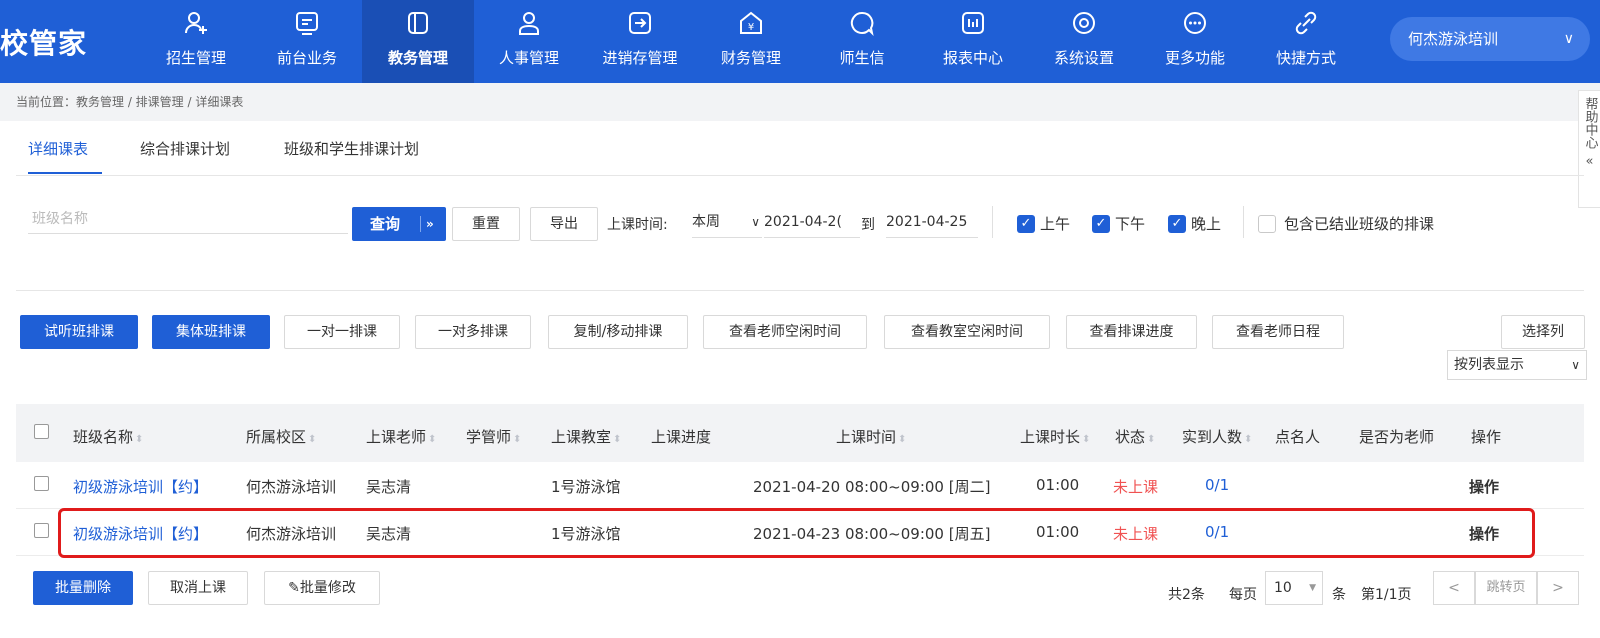 The height and width of the screenshot is (638, 1600). Describe the element at coordinates (1050, 437) in the screenshot. I see `col-label: 上课时长` at that location.